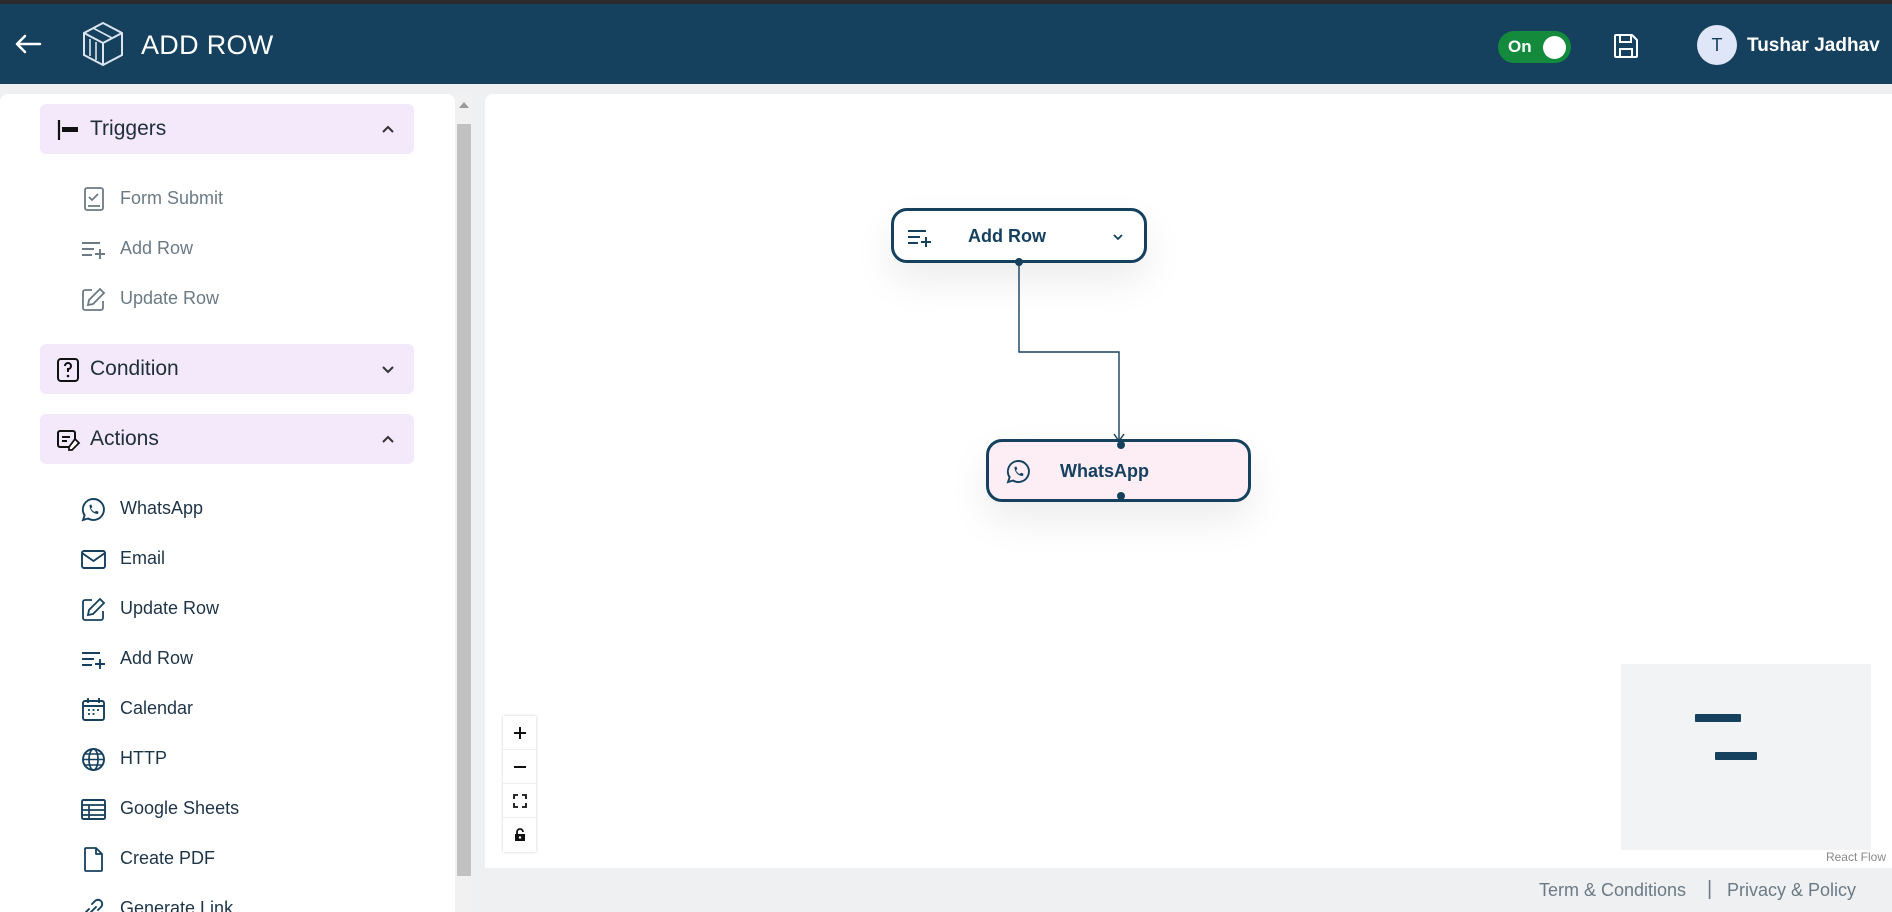 The height and width of the screenshot is (912, 1892). What do you see at coordinates (245, 248) in the screenshot?
I see `sidebar-item-add-row: Add Row` at bounding box center [245, 248].